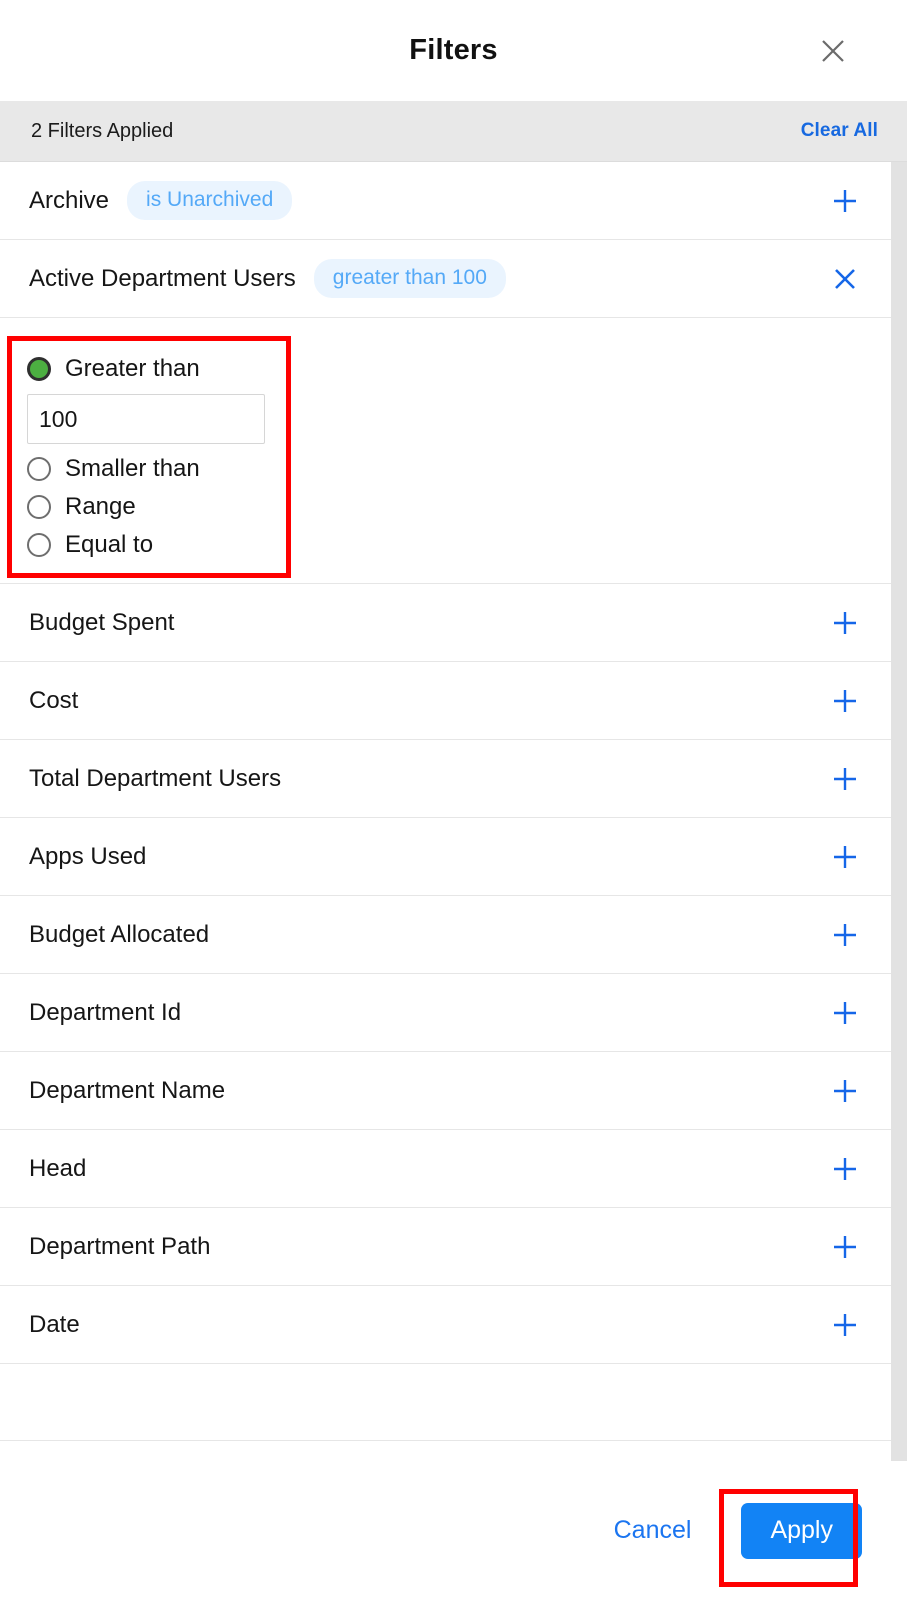 Image resolution: width=907 pixels, height=1600 pixels. What do you see at coordinates (69, 200) in the screenshot?
I see `filter-label: Archive` at bounding box center [69, 200].